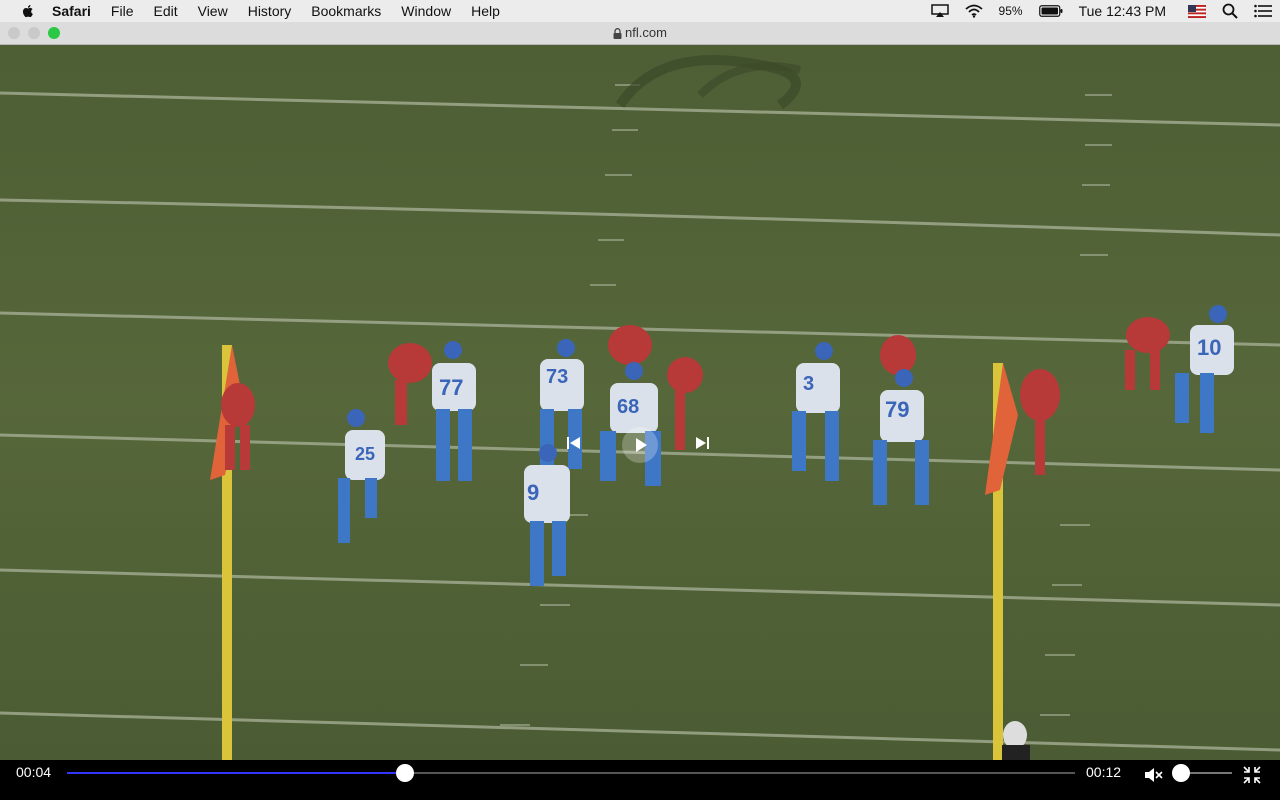 The width and height of the screenshot is (1280, 800). Describe the element at coordinates (1122, 11) in the screenshot. I see `menubar-clock: Tue 12:43 PM` at that location.